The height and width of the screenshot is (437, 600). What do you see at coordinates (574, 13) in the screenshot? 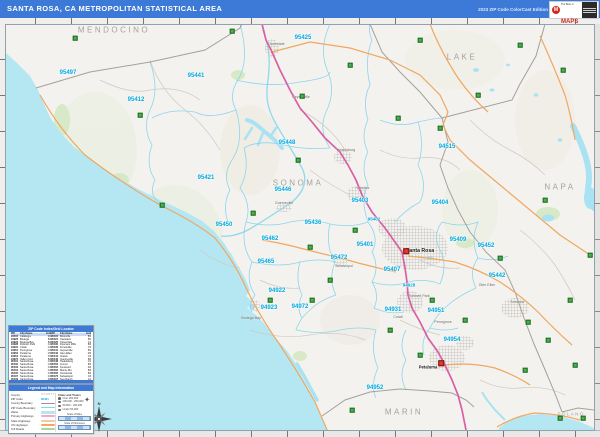
I see `publisher-logo: M The Best in MAPS` at bounding box center [574, 13].